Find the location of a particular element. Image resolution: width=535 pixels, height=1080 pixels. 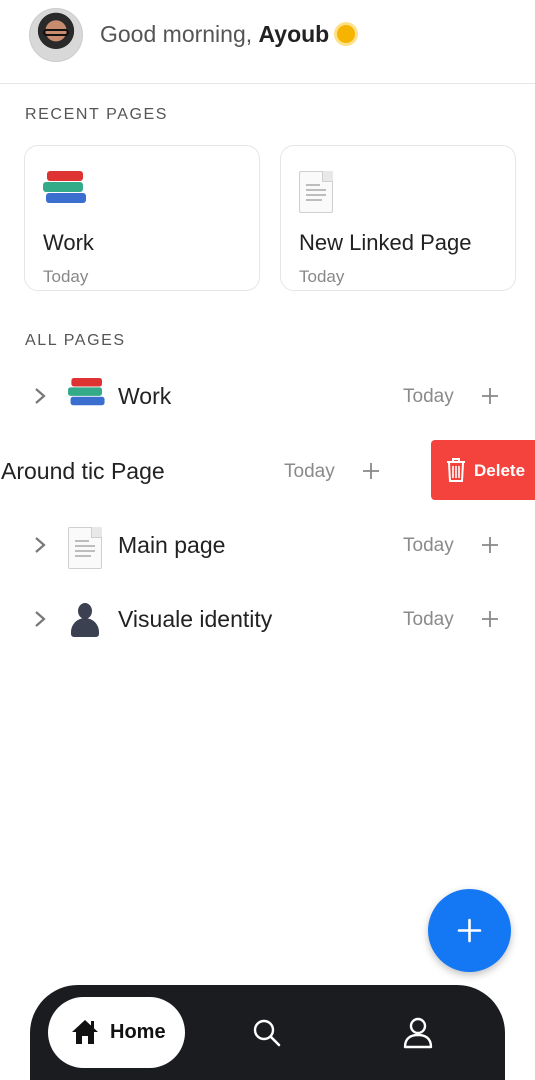

home-icon is located at coordinates (85, 1032).